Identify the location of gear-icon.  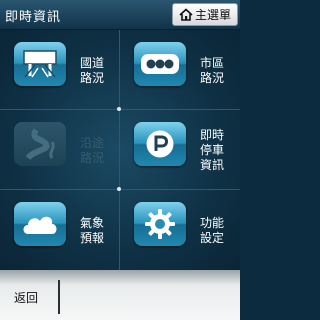
(160, 224).